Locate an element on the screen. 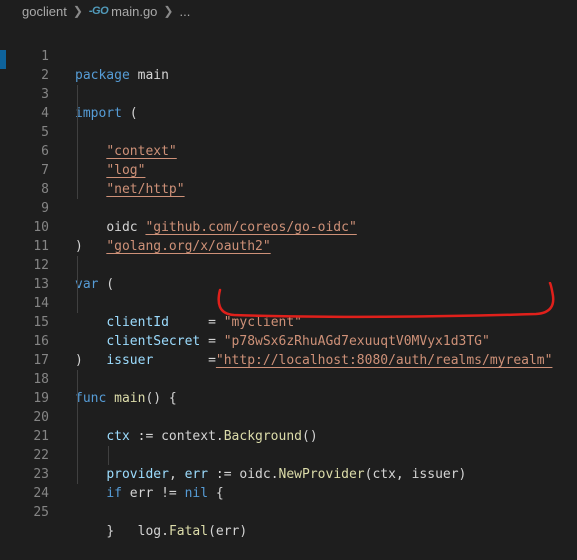  code-line: 22 if err != nil { is located at coordinates (288, 464).